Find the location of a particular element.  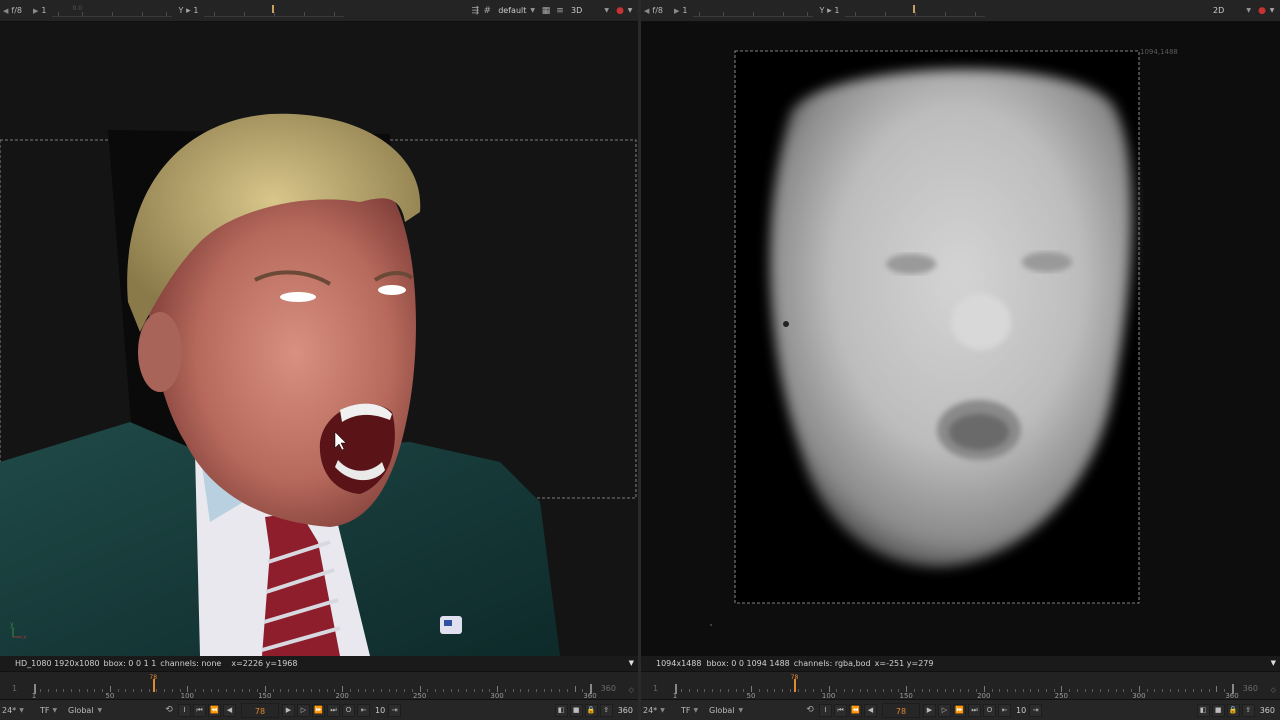

view-mode-dropdown: 2D ▼ is located at coordinates (1232, 11).